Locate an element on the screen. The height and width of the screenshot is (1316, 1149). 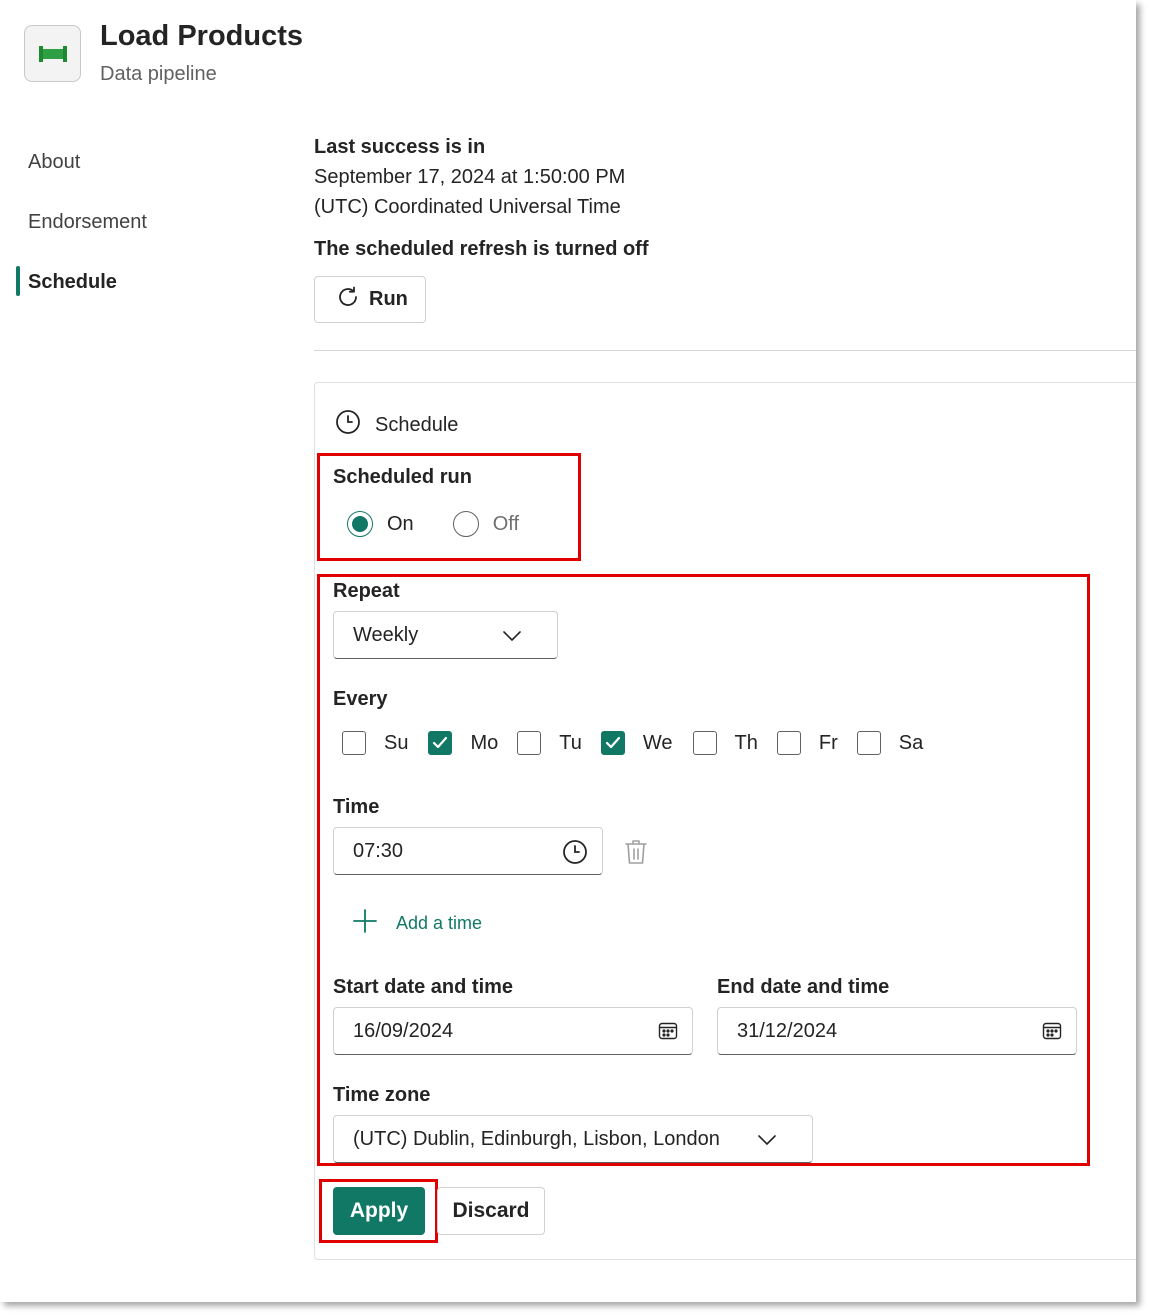
timezone-label: Time zone is located at coordinates (382, 1095).